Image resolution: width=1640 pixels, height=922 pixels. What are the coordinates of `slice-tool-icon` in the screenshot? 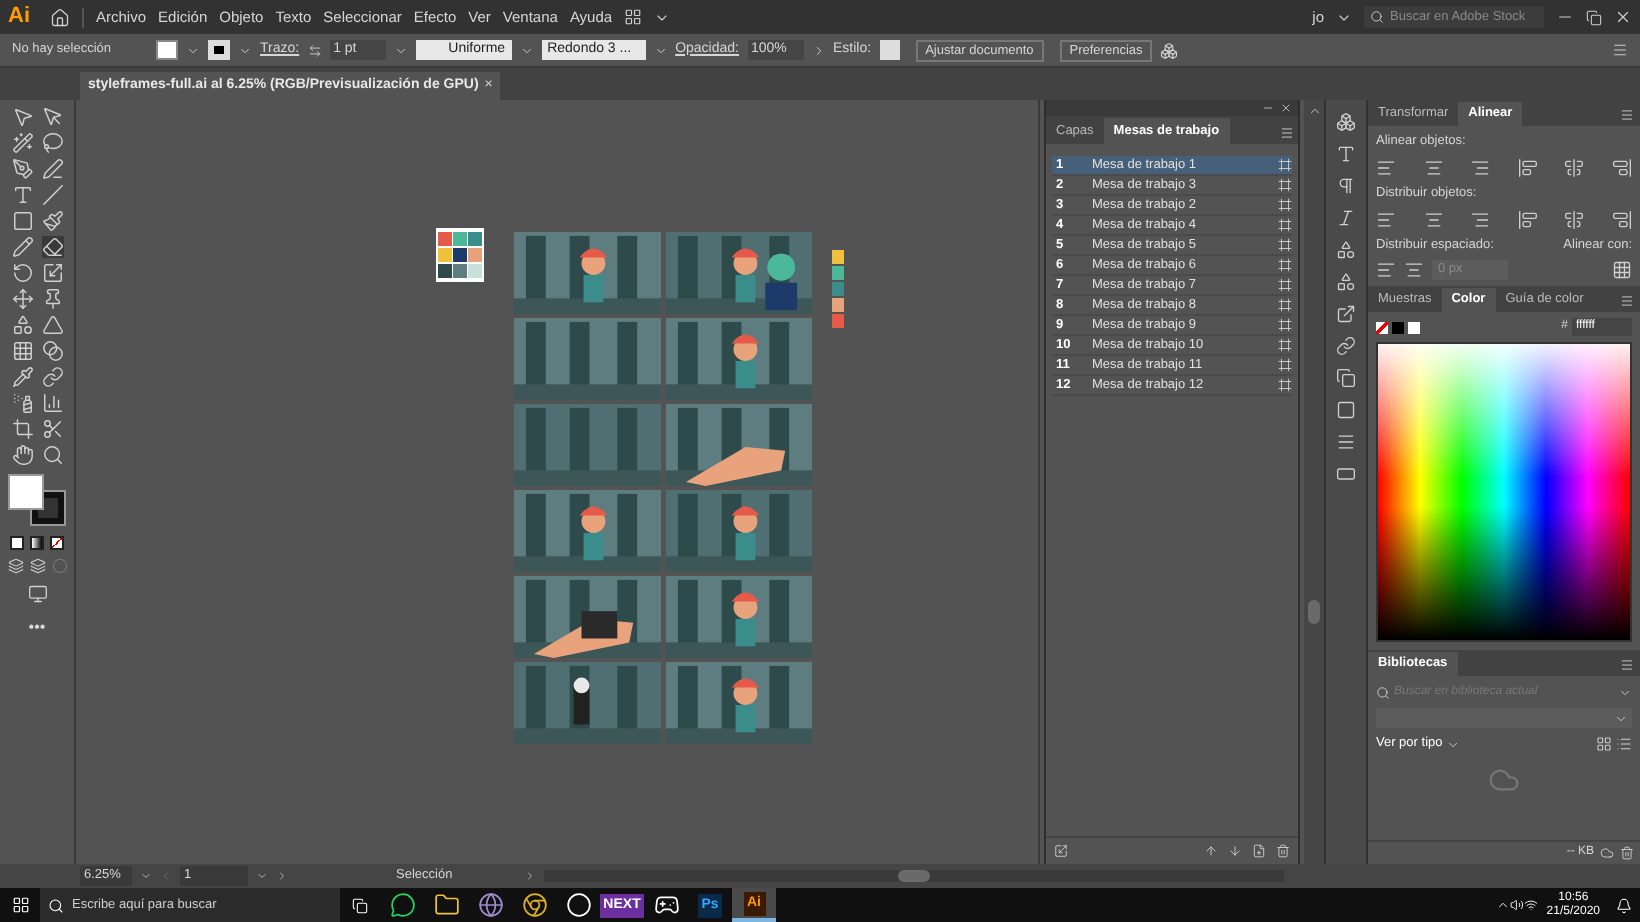 It's located at (52, 429).